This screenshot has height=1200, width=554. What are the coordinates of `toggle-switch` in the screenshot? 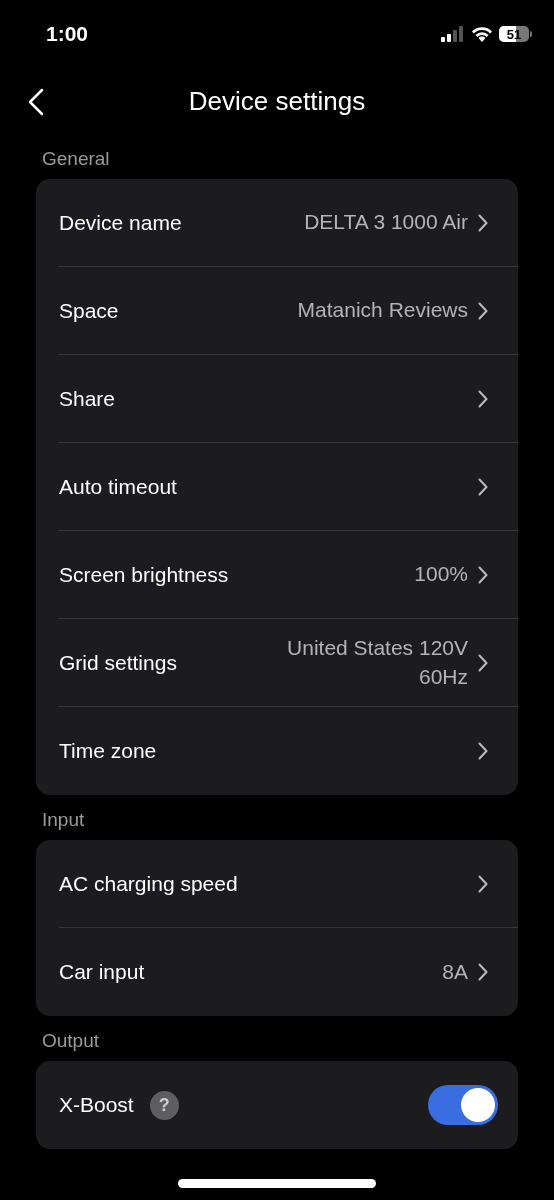 It's located at (463, 1105).